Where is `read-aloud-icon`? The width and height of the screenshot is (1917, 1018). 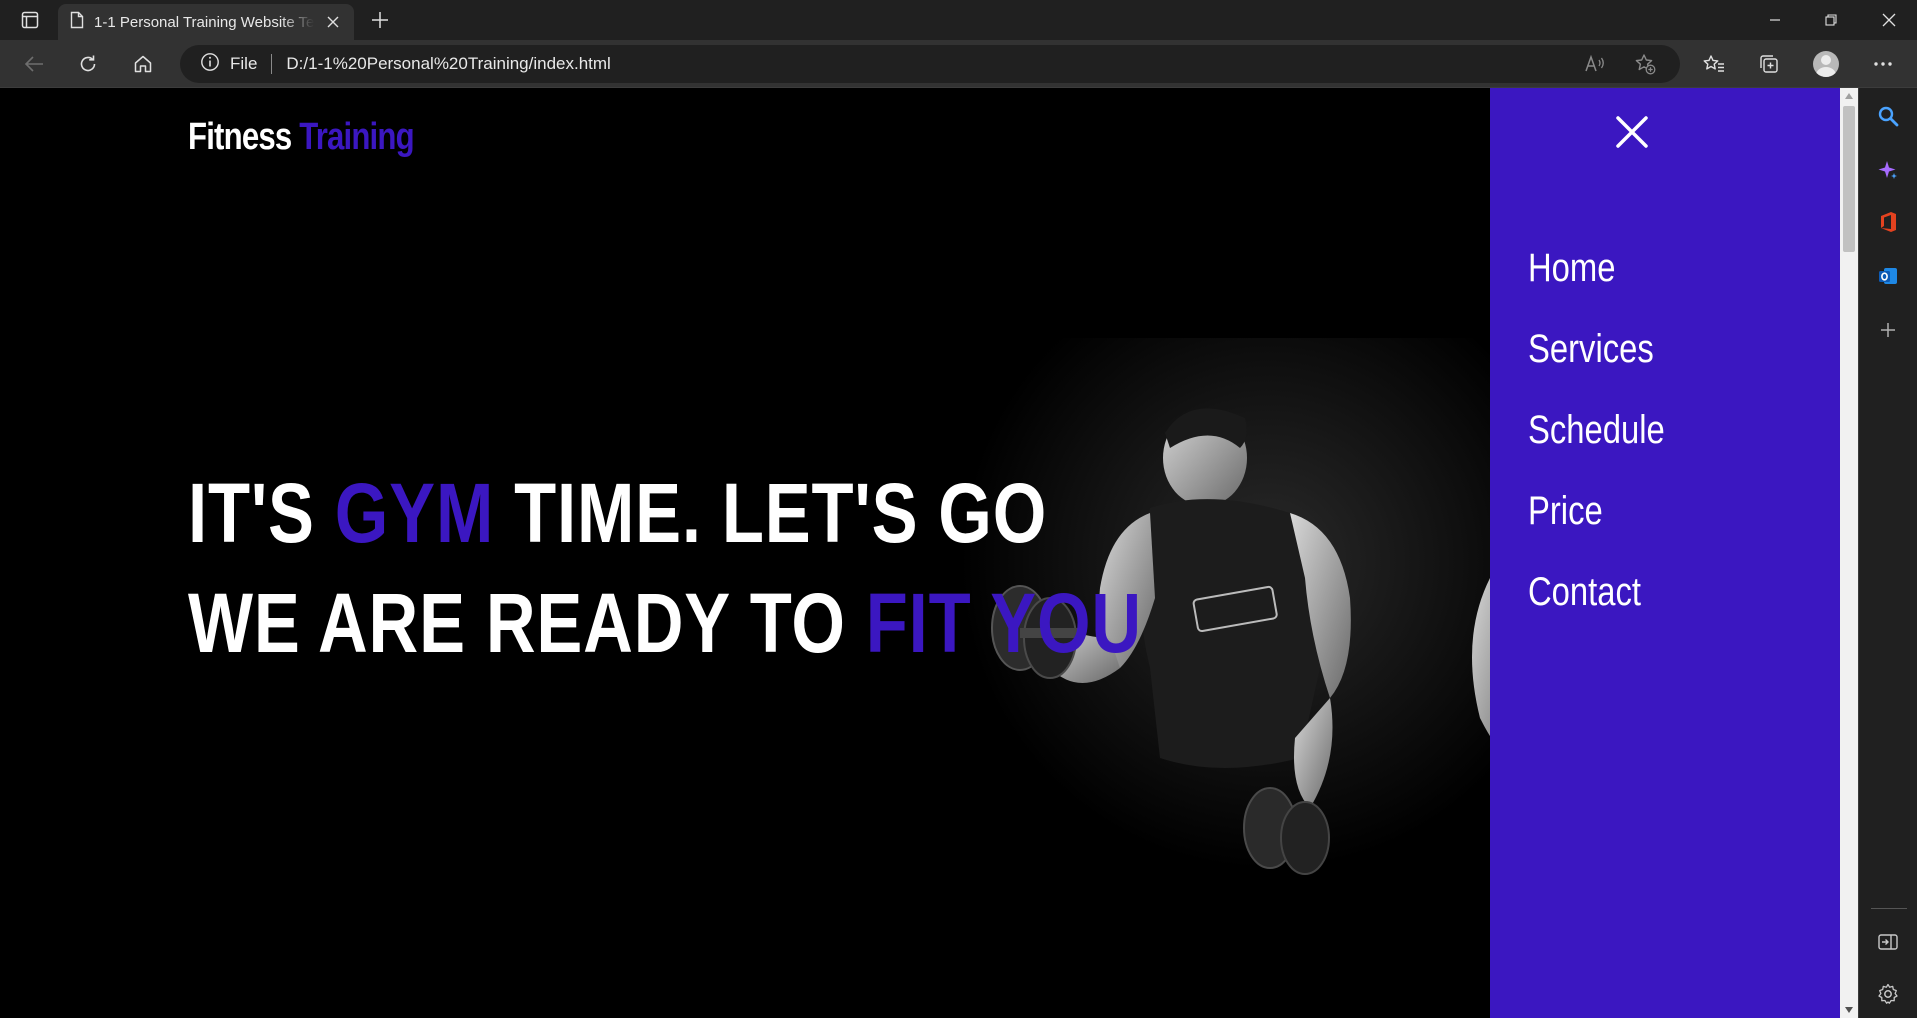 read-aloud-icon is located at coordinates (1595, 64).